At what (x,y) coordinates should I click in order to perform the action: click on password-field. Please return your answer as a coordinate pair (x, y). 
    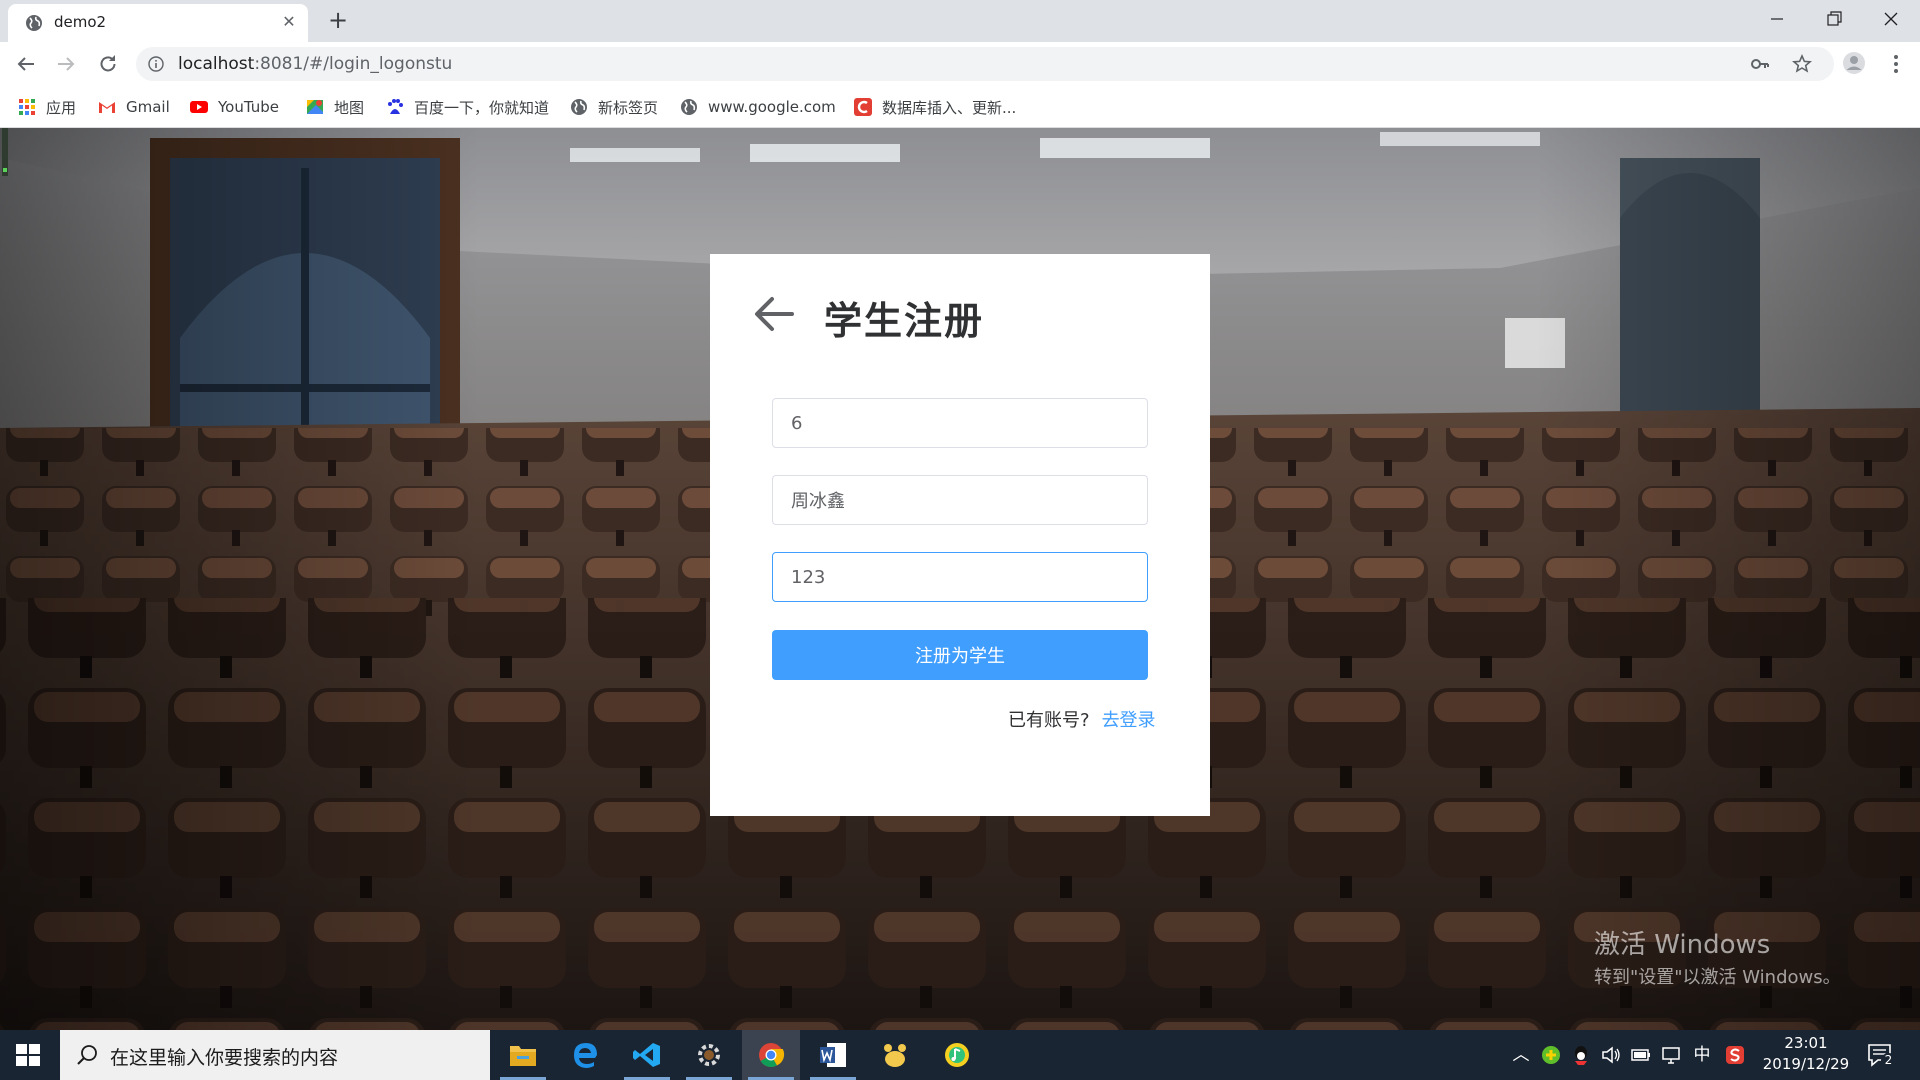
    Looking at the image, I should click on (960, 577).